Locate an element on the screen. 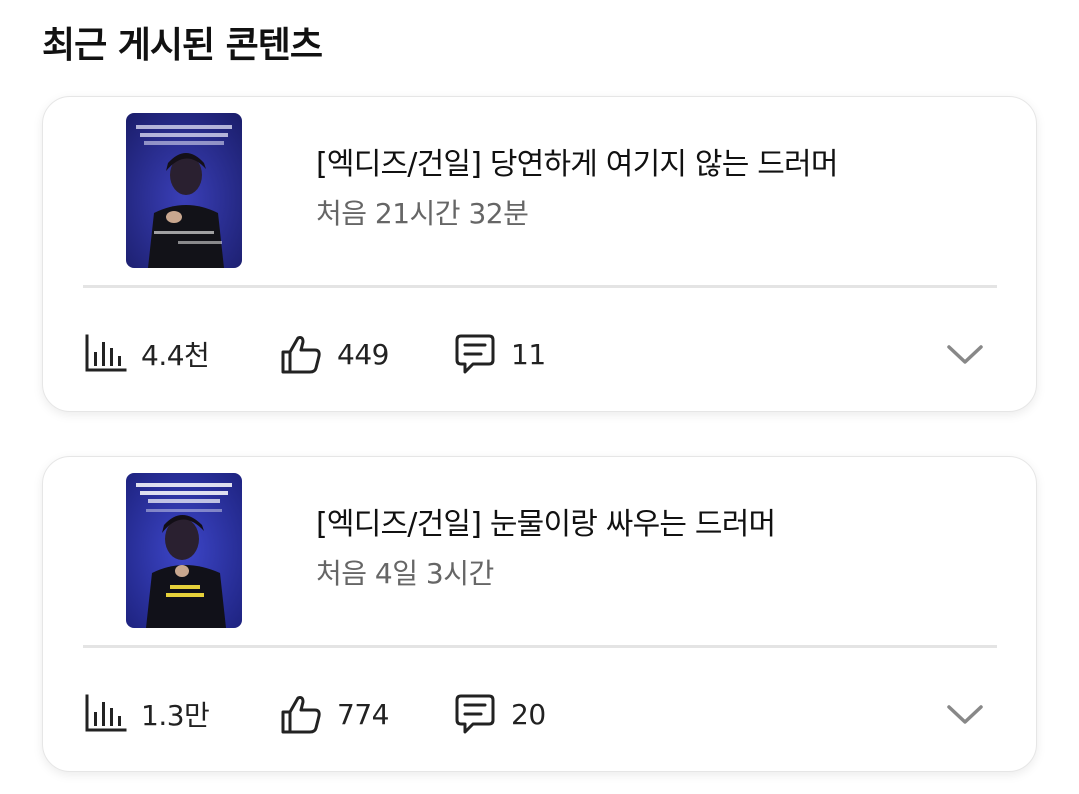  stats-row: 1.3만 774 20 is located at coordinates (540, 714).